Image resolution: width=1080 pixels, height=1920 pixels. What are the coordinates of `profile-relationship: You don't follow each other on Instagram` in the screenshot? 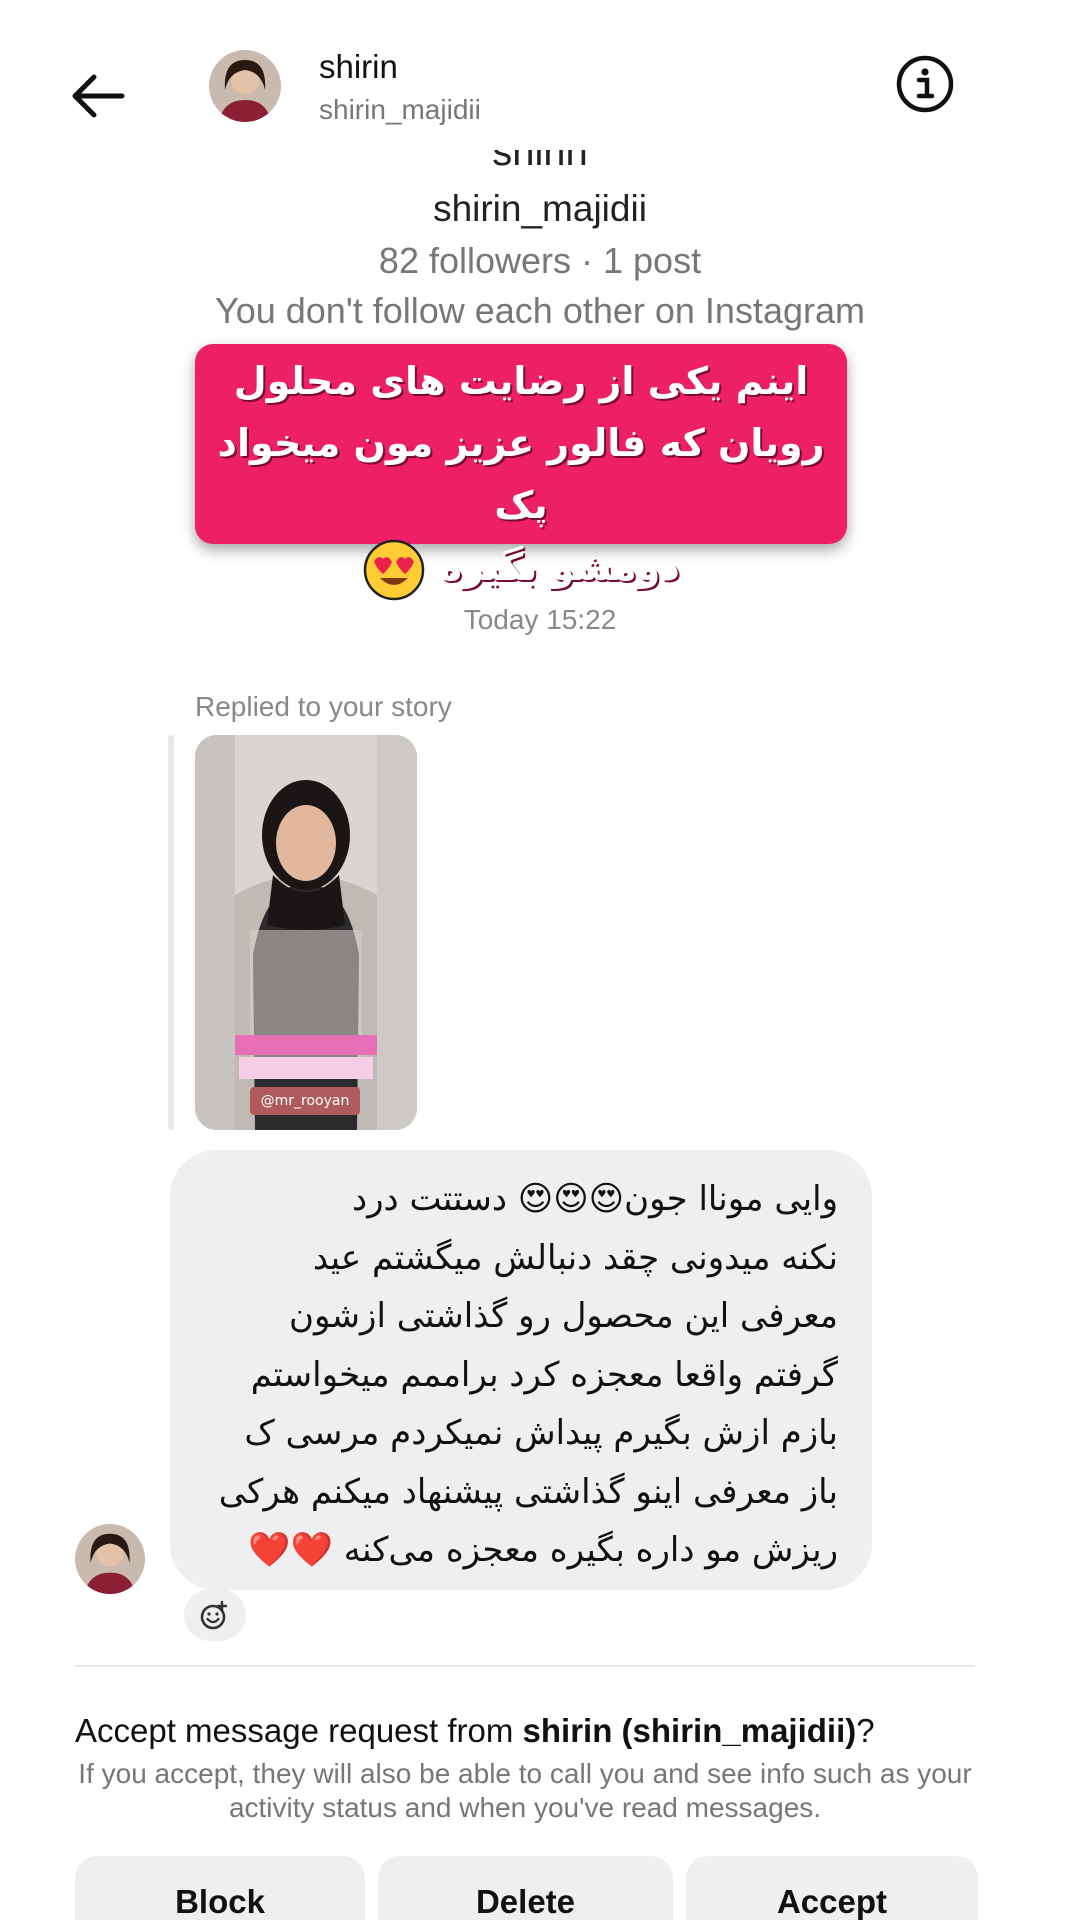 It's located at (540, 310).